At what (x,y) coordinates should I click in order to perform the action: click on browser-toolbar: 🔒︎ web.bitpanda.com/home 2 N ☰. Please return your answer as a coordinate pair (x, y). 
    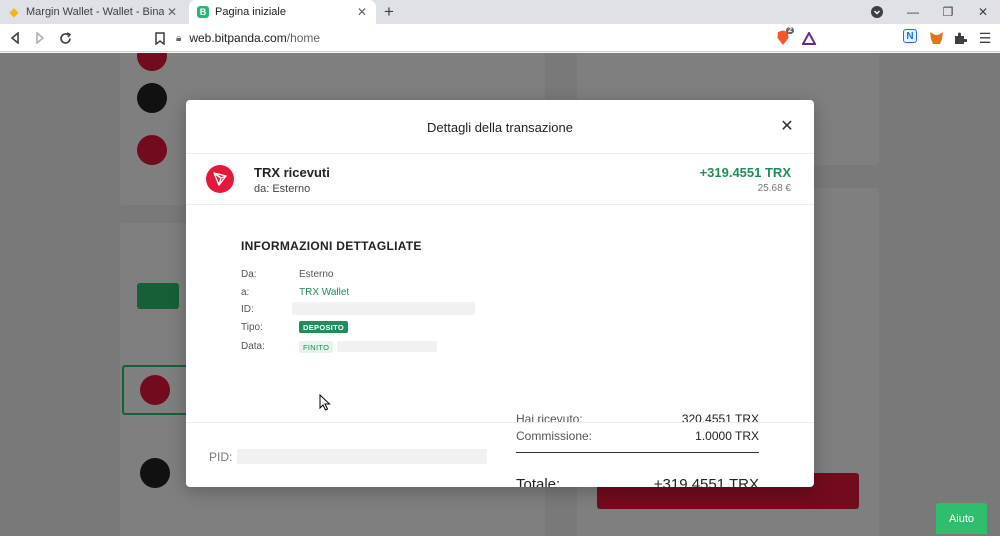
    Looking at the image, I should click on (500, 38).